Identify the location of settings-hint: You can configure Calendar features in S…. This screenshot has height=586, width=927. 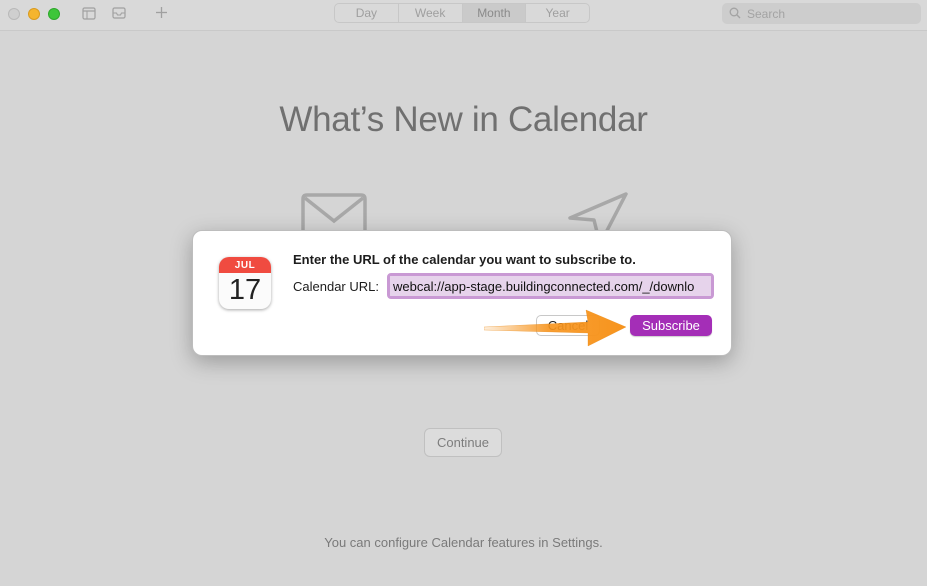
(463, 542).